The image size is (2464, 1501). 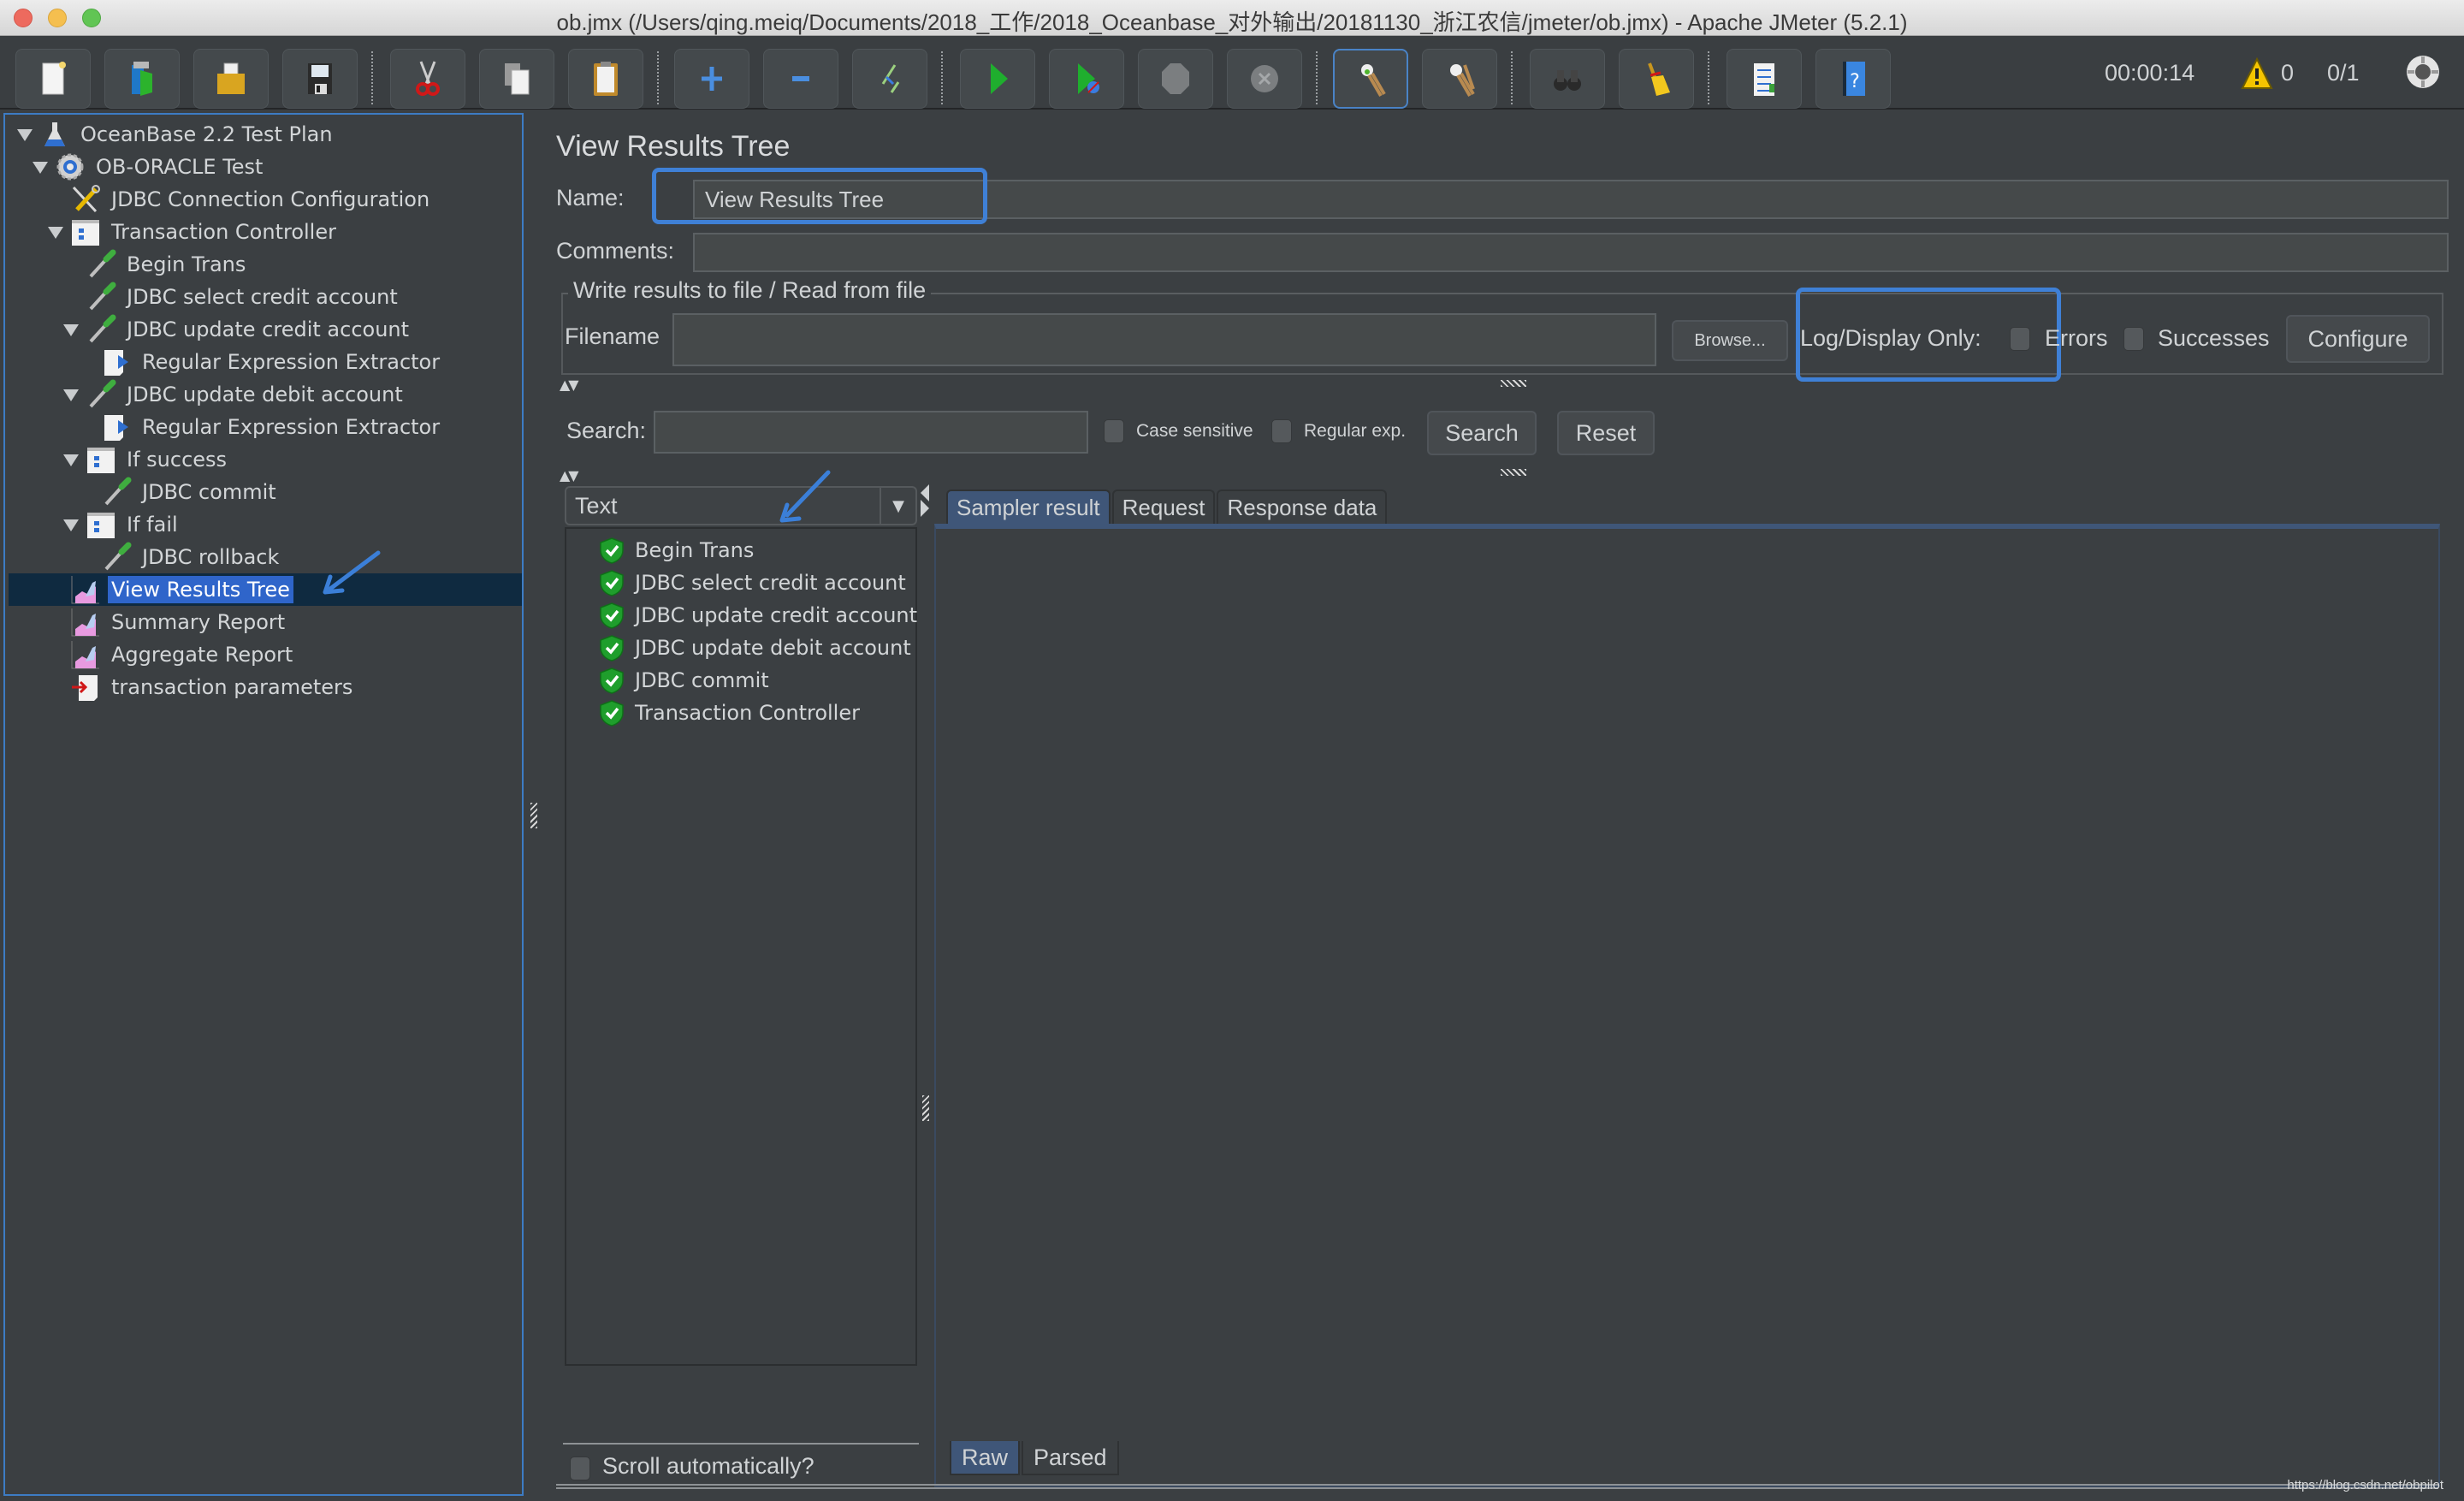 I want to click on tree-item: Summary Report, so click(x=167, y=622).